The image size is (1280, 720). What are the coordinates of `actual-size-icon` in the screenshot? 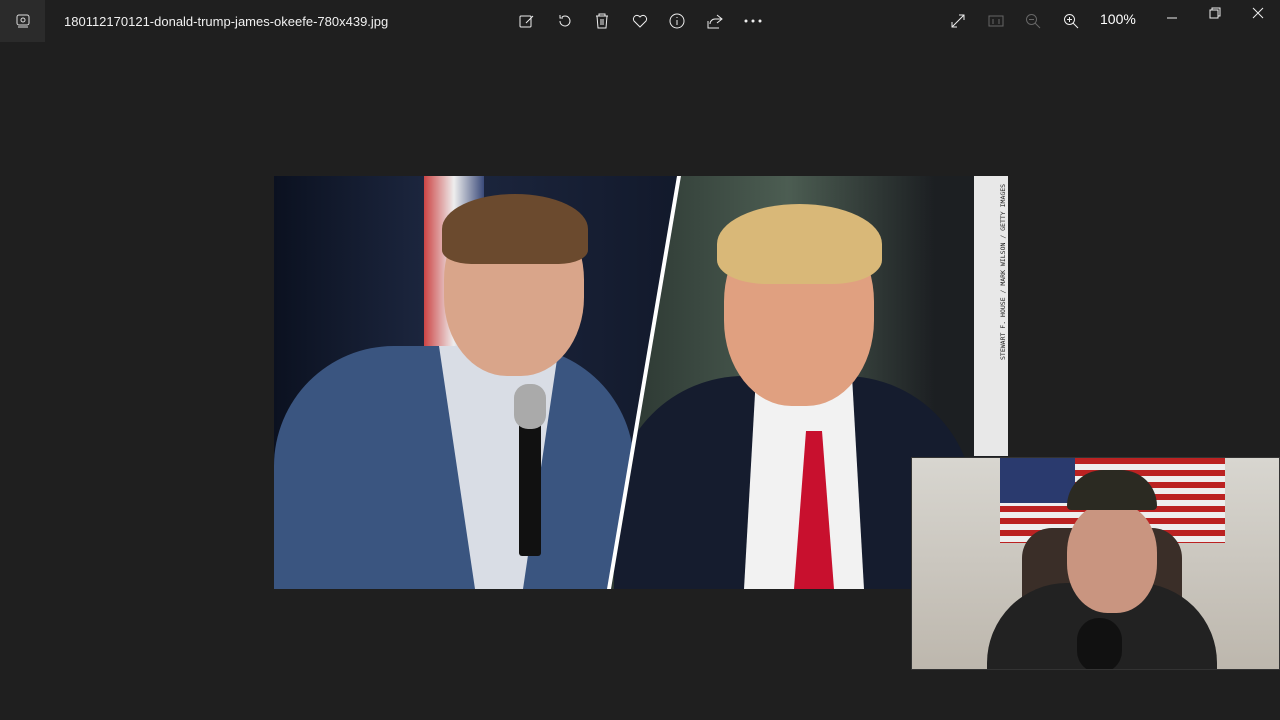 It's located at (996, 21).